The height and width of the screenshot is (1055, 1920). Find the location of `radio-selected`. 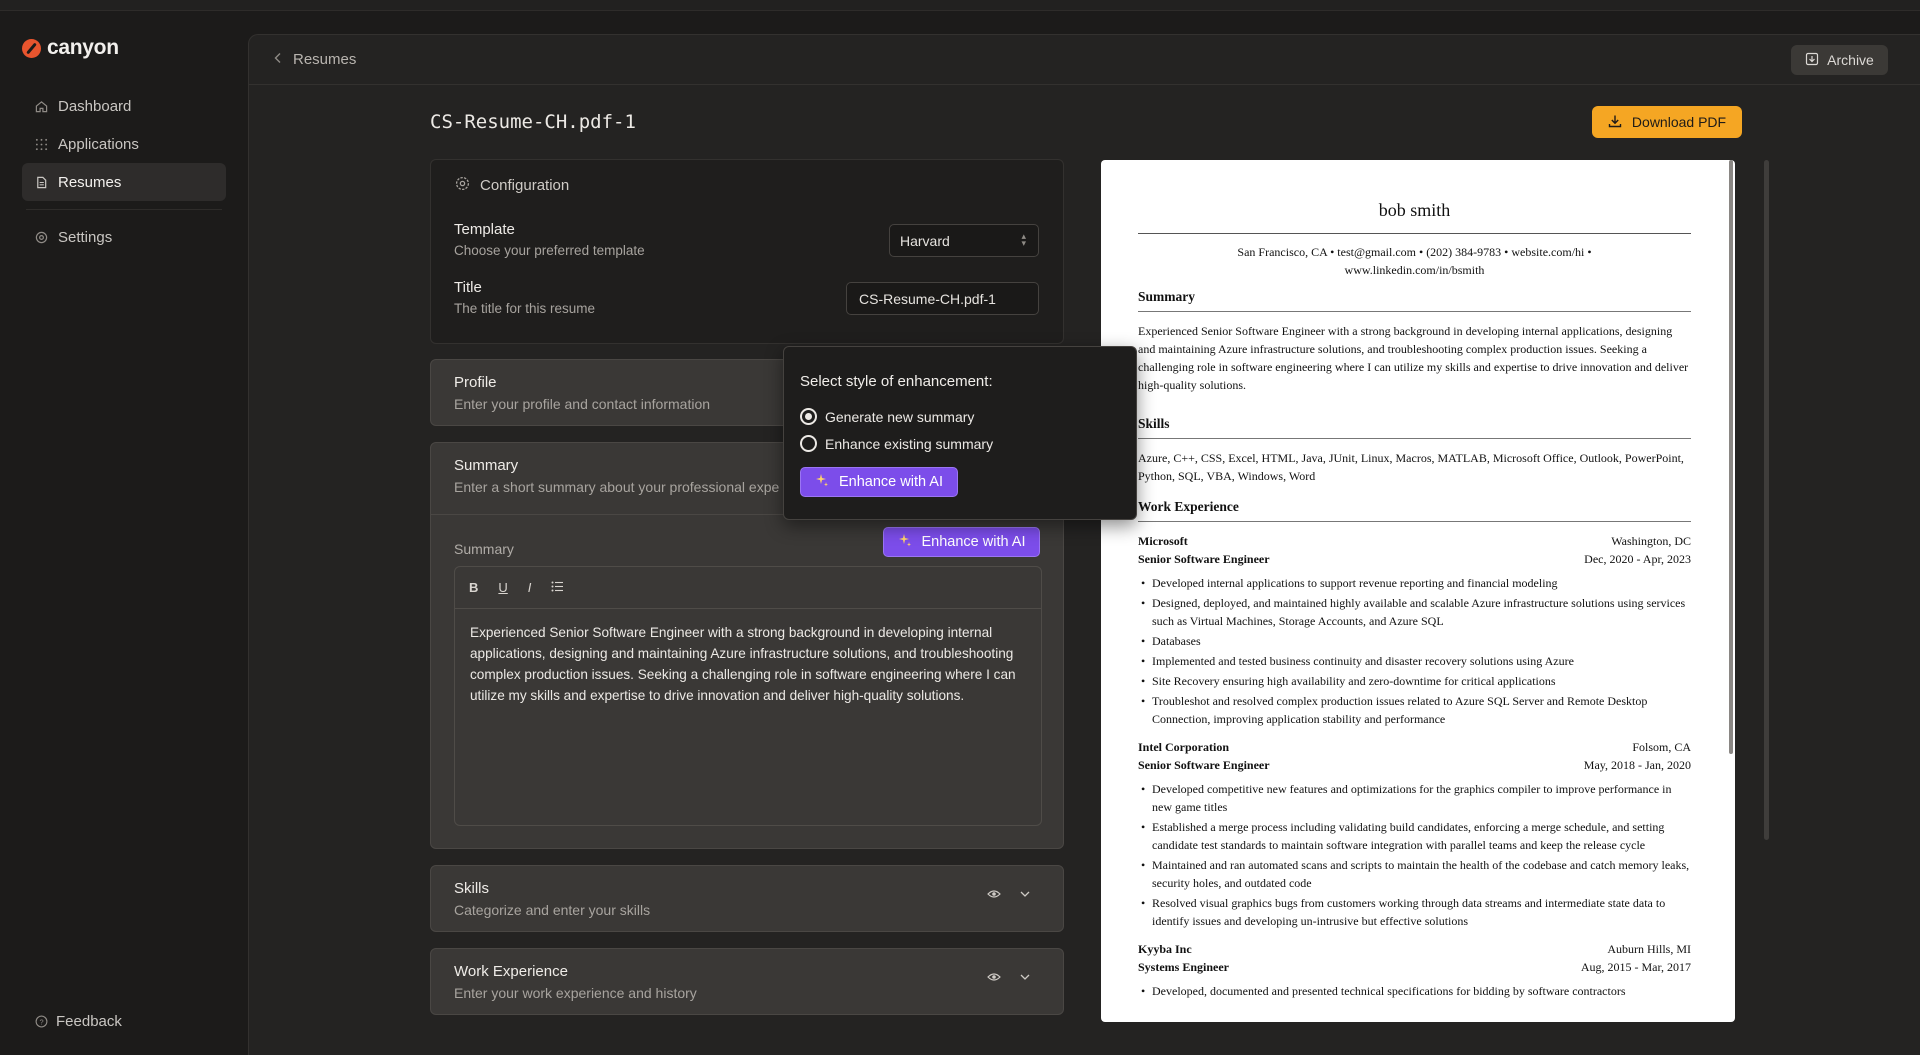

radio-selected is located at coordinates (808, 416).